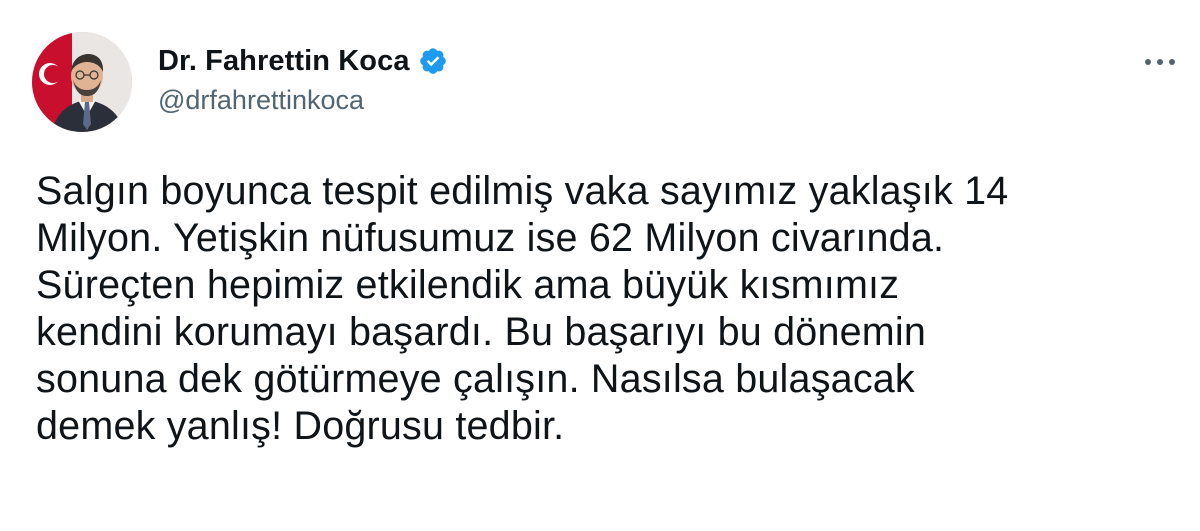  What do you see at coordinates (303, 79) in the screenshot?
I see `author-block: Dr. Fahrettin Koca @drfahrettinkoca` at bounding box center [303, 79].